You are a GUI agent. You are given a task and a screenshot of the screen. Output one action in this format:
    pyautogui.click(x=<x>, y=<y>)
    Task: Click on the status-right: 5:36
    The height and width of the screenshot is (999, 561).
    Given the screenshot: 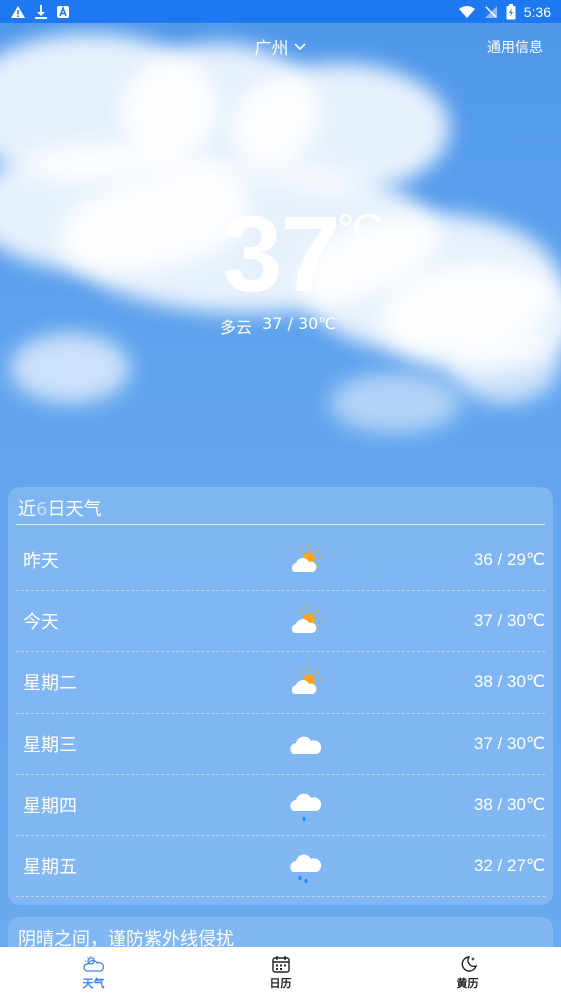 What is the action you would take?
    pyautogui.click(x=504, y=11)
    